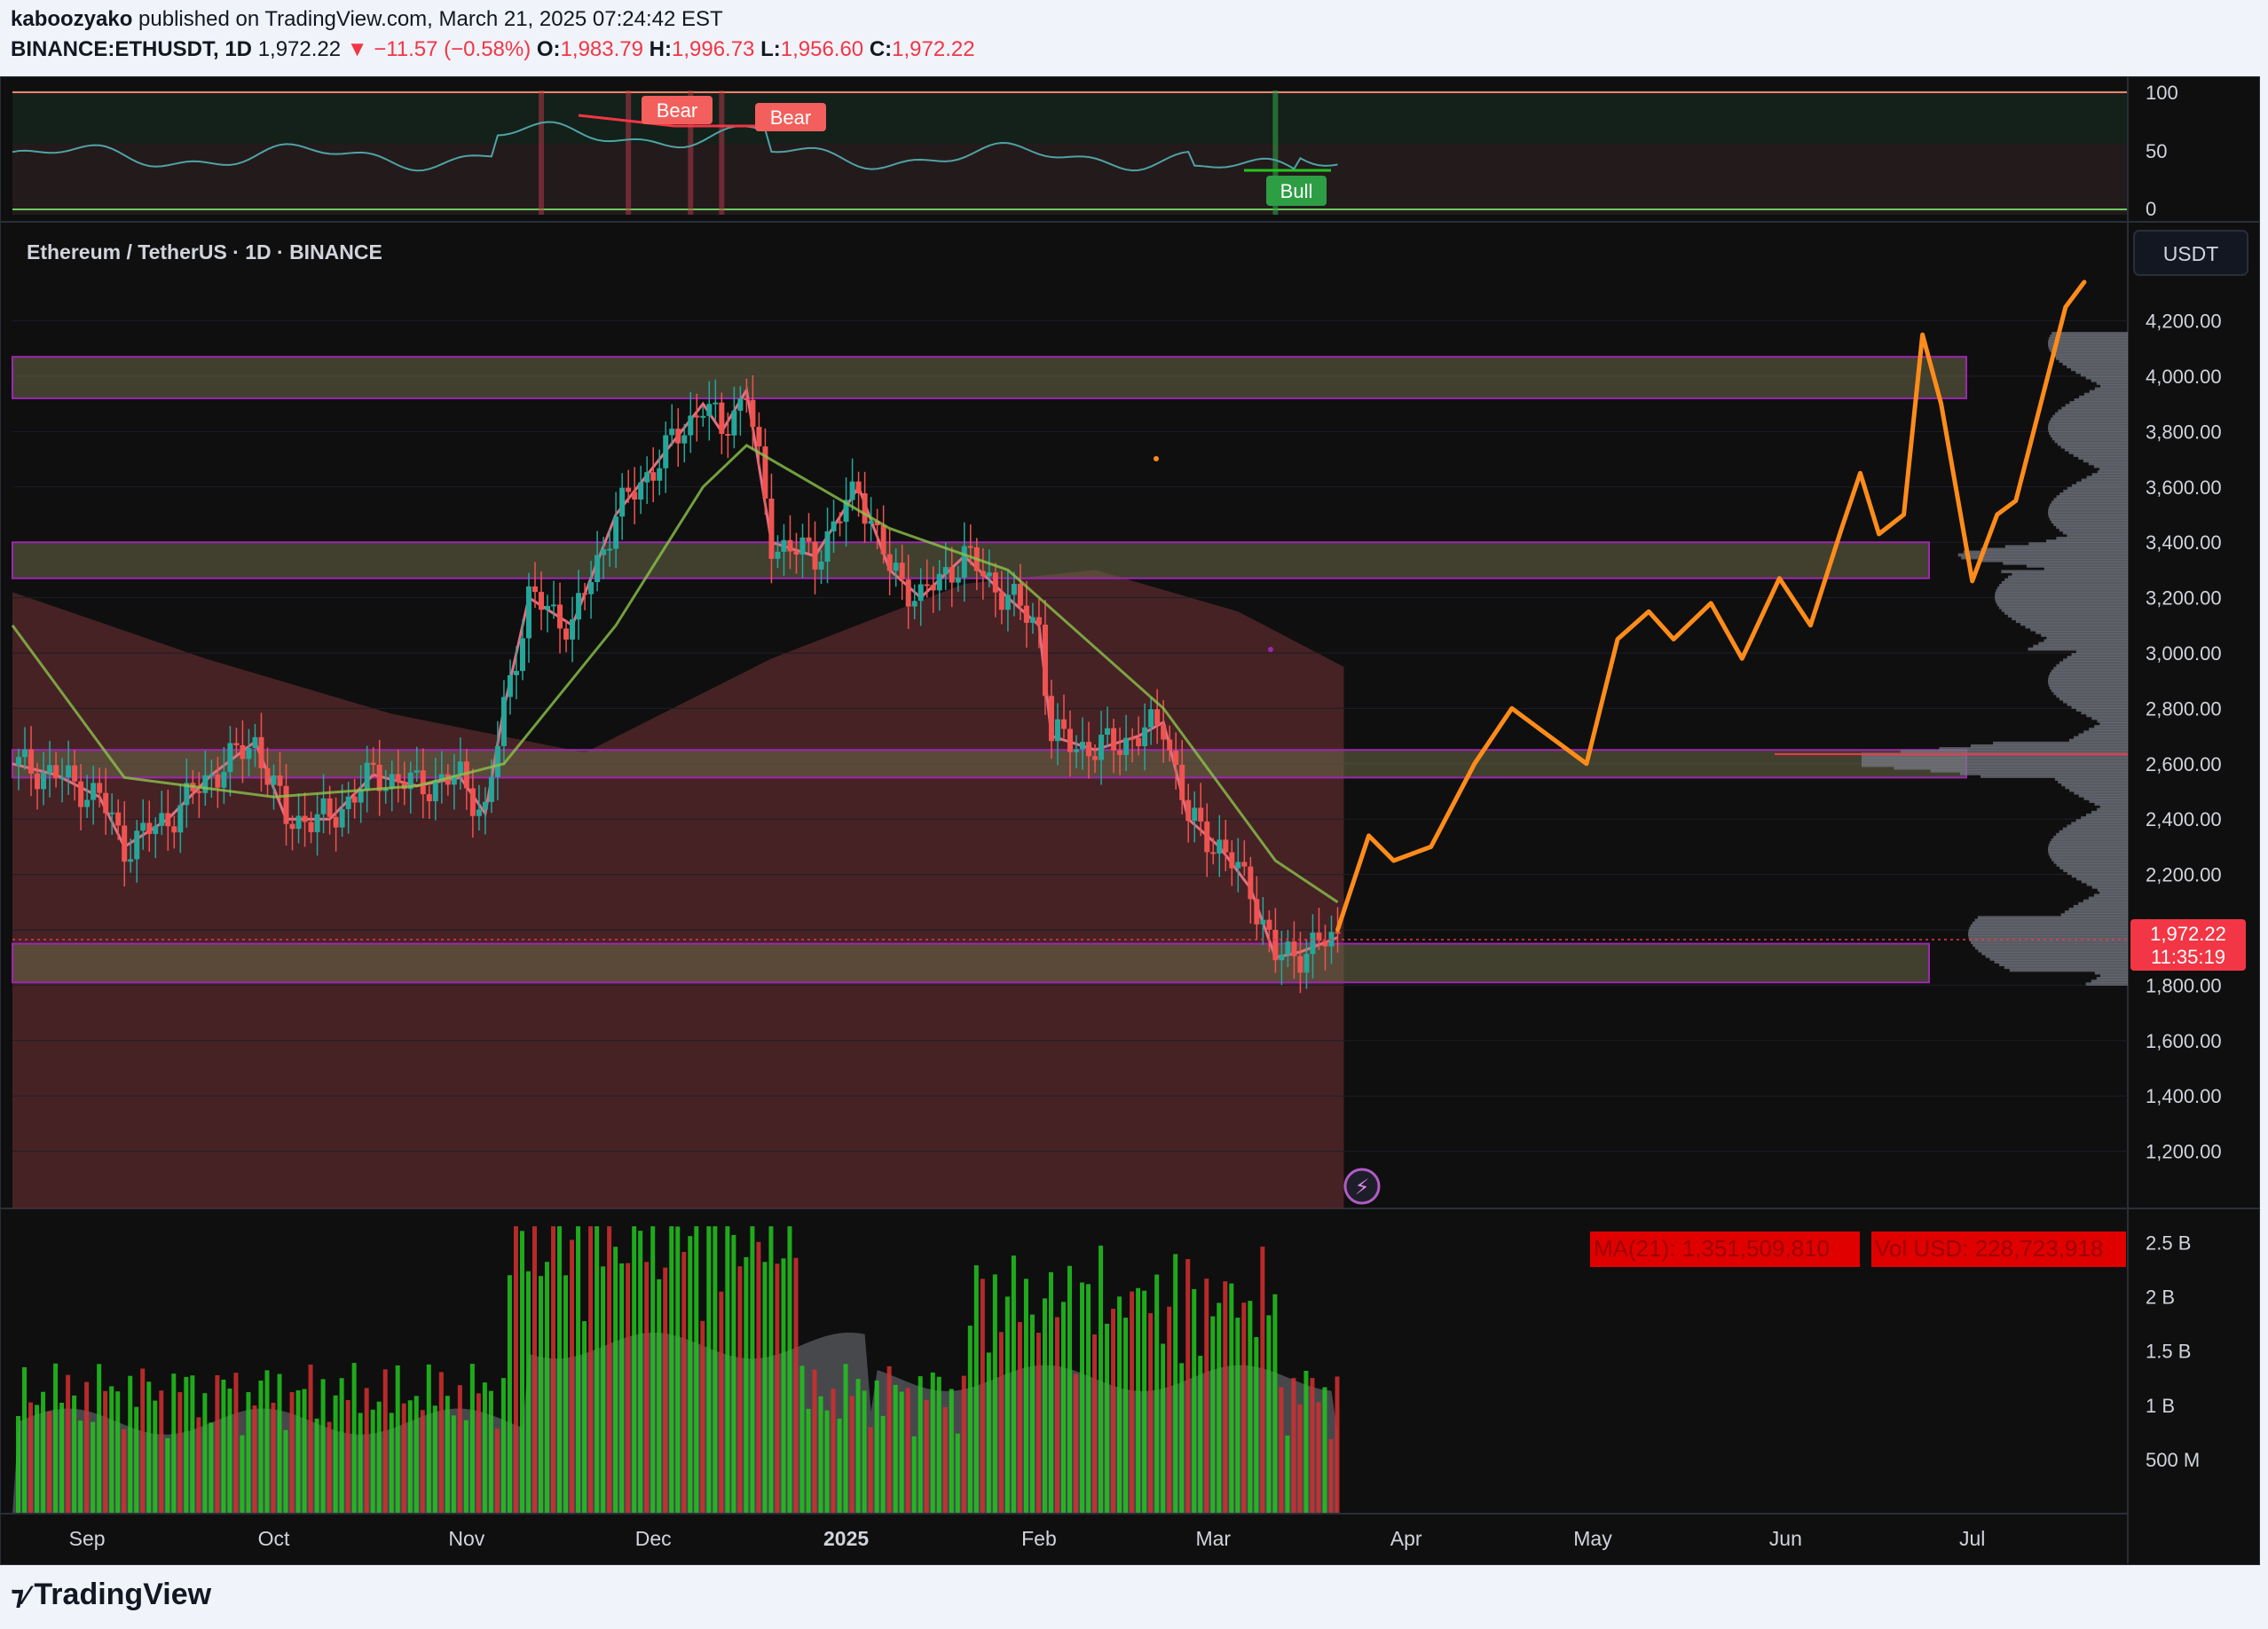 Image resolution: width=2268 pixels, height=1629 pixels. What do you see at coordinates (1270, 649) in the screenshot?
I see `purple-dot` at bounding box center [1270, 649].